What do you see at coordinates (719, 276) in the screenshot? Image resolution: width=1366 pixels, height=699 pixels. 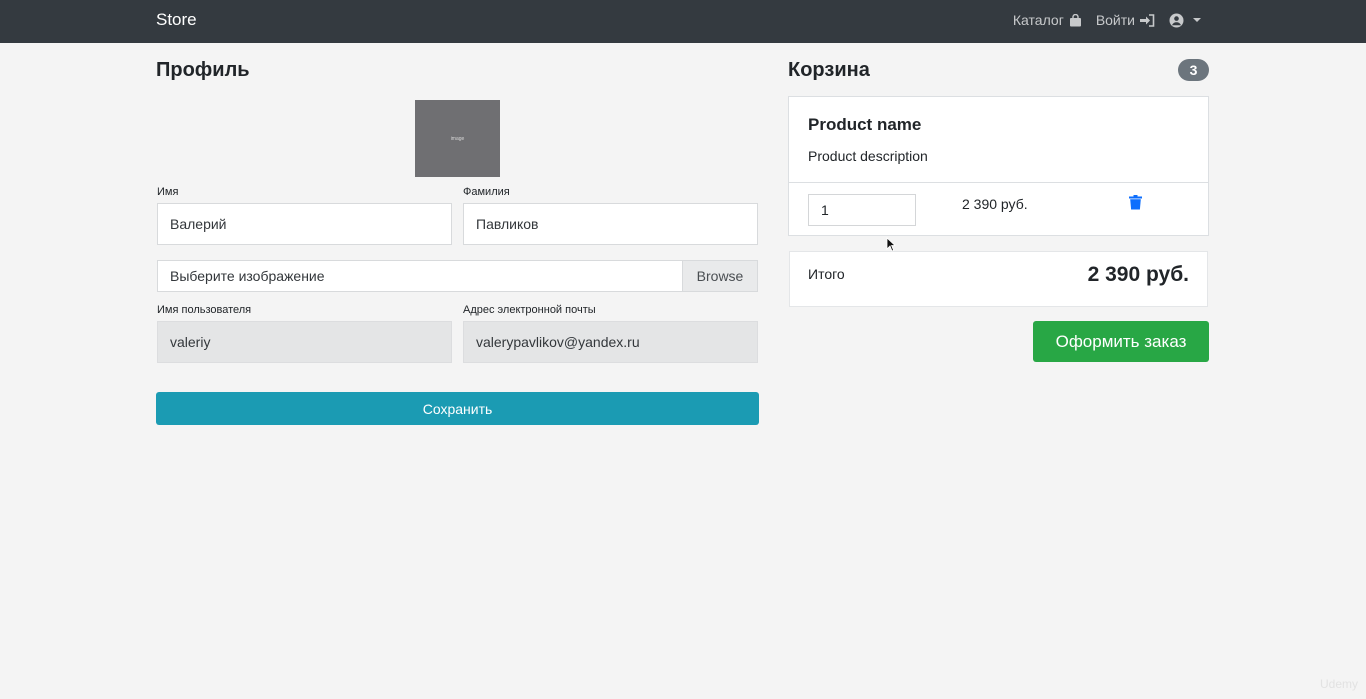 I see `browse-button: Browse` at bounding box center [719, 276].